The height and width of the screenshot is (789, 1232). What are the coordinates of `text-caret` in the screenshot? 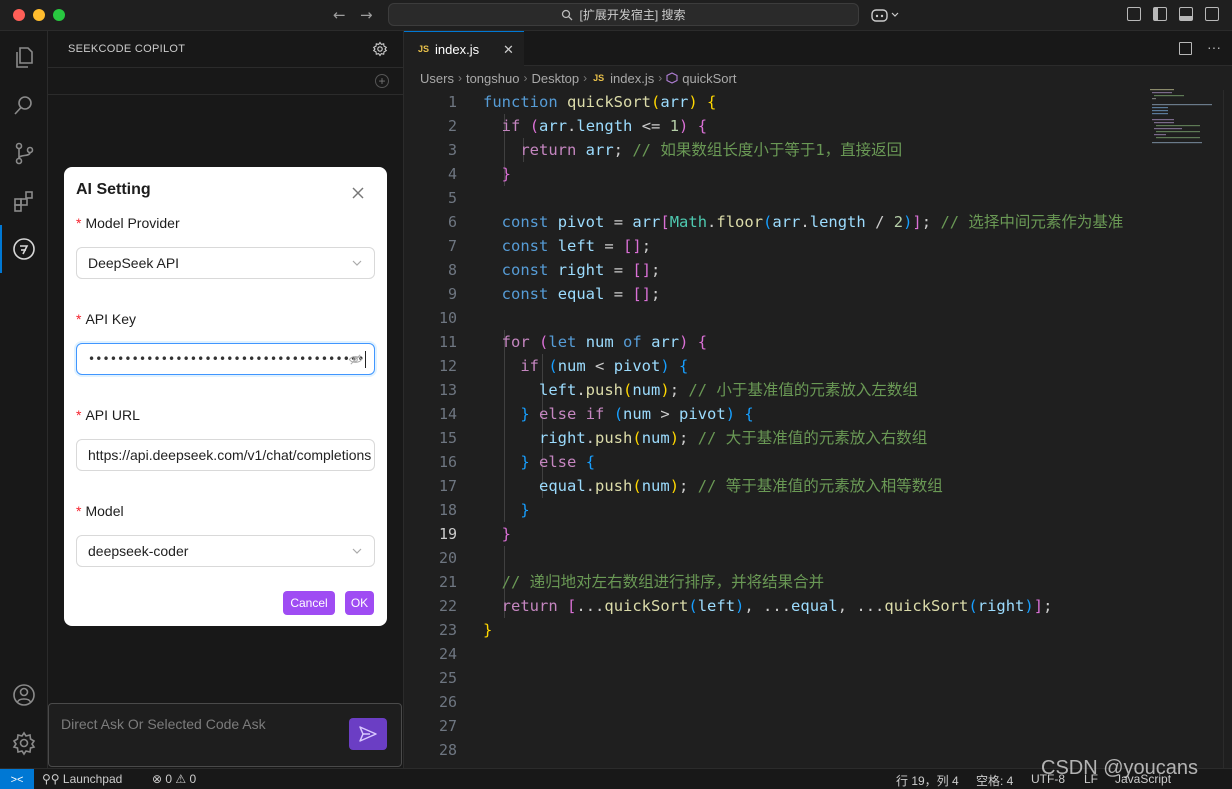 It's located at (365, 359).